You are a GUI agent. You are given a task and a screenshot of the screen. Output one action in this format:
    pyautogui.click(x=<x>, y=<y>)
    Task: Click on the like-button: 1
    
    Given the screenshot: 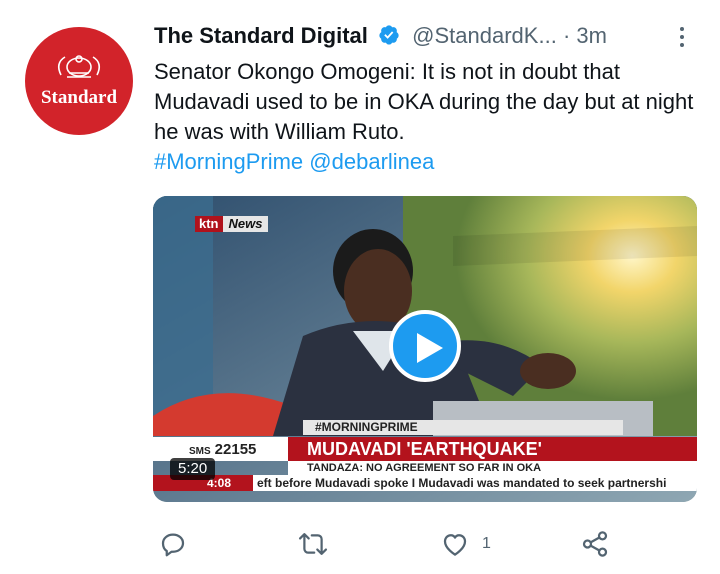 What is the action you would take?
    pyautogui.click(x=465, y=544)
    